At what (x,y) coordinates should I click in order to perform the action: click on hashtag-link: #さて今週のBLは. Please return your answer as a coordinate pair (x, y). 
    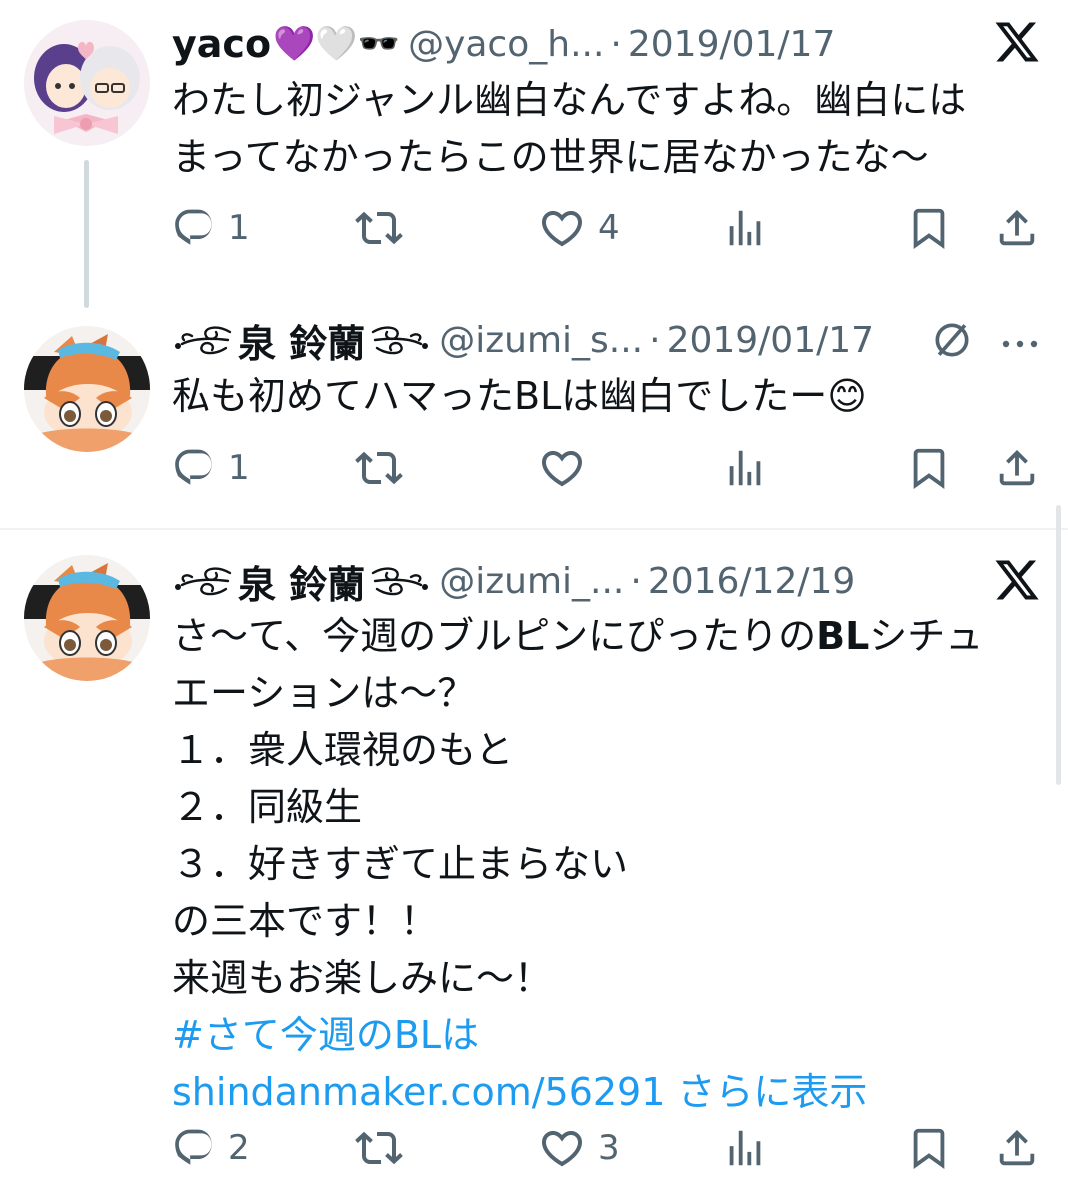
    Looking at the image, I should click on (607, 1035).